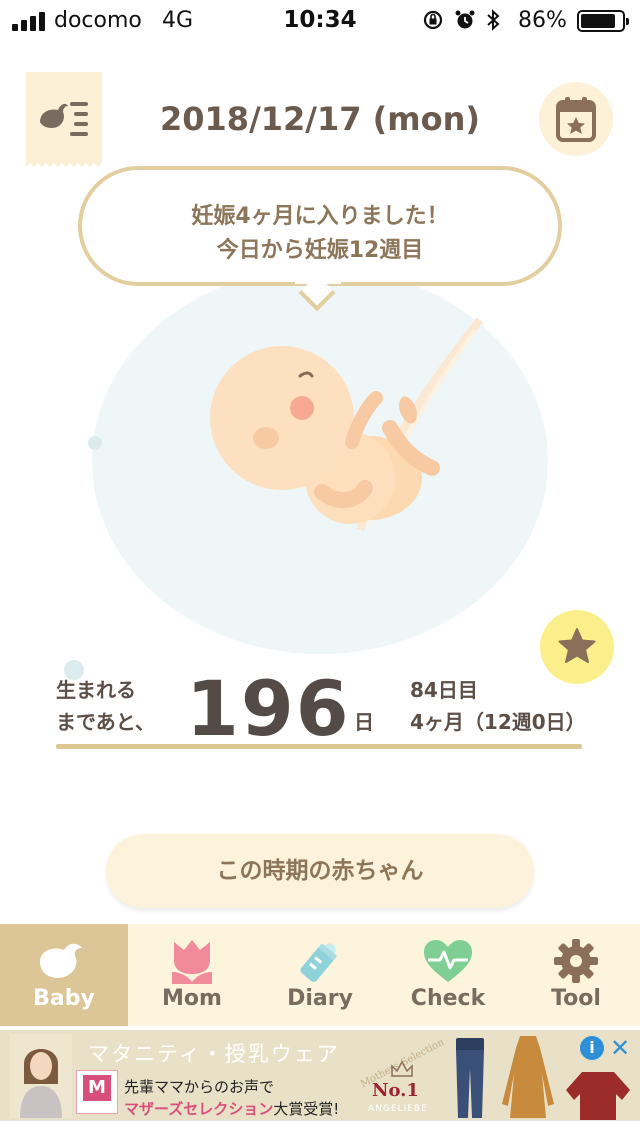 The width and height of the screenshot is (640, 1136). What do you see at coordinates (318, 962) in the screenshot?
I see `baby-bottle-icon` at bounding box center [318, 962].